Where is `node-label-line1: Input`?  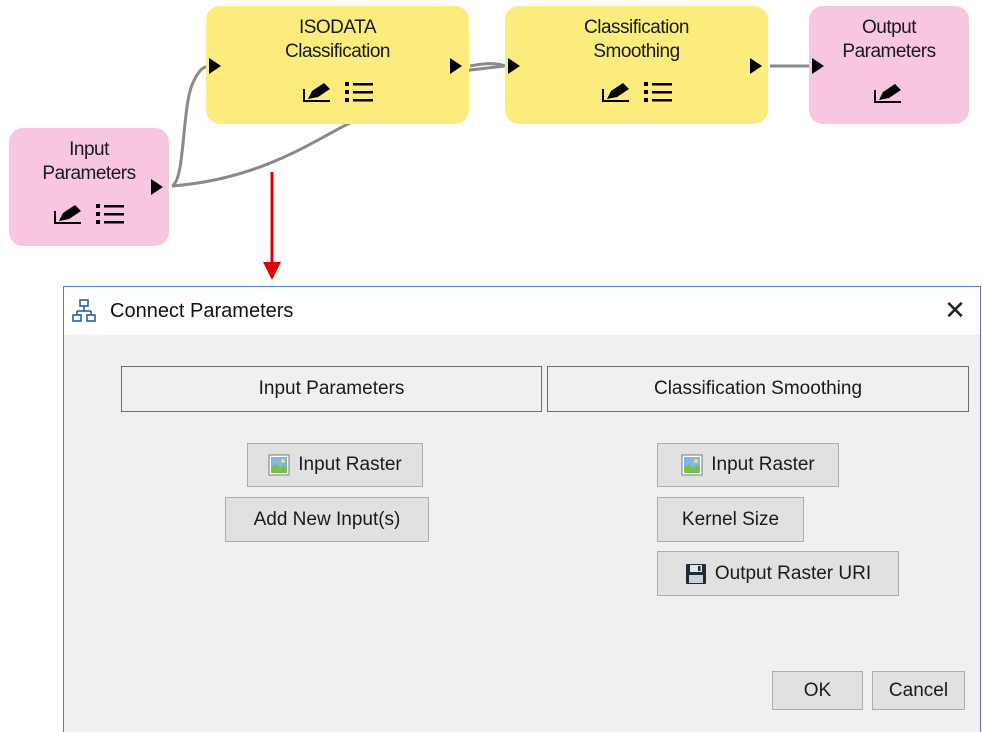
node-label-line1: Input is located at coordinates (89, 149).